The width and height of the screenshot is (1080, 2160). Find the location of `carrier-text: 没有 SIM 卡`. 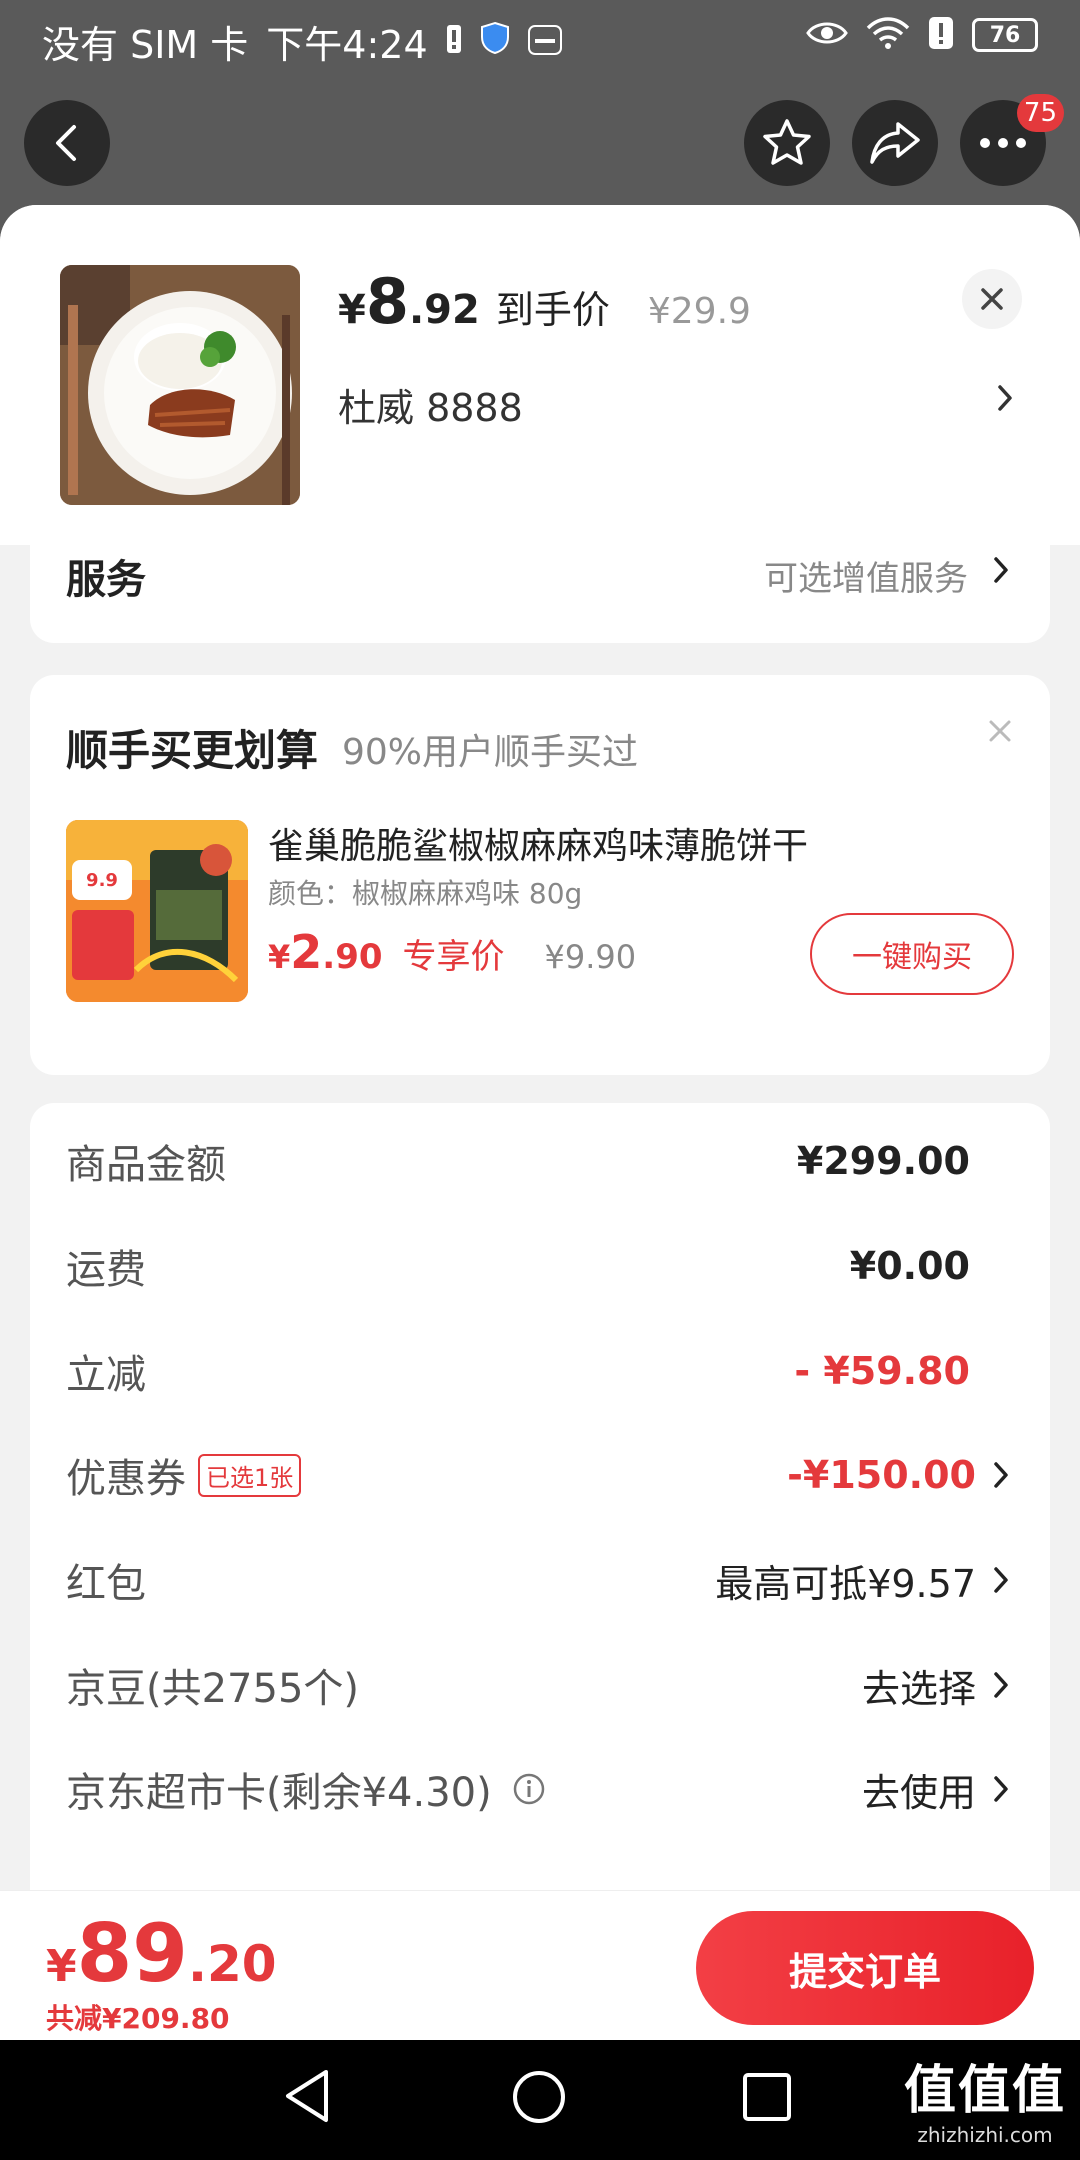

carrier-text: 没有 SIM 卡 is located at coordinates (145, 45).